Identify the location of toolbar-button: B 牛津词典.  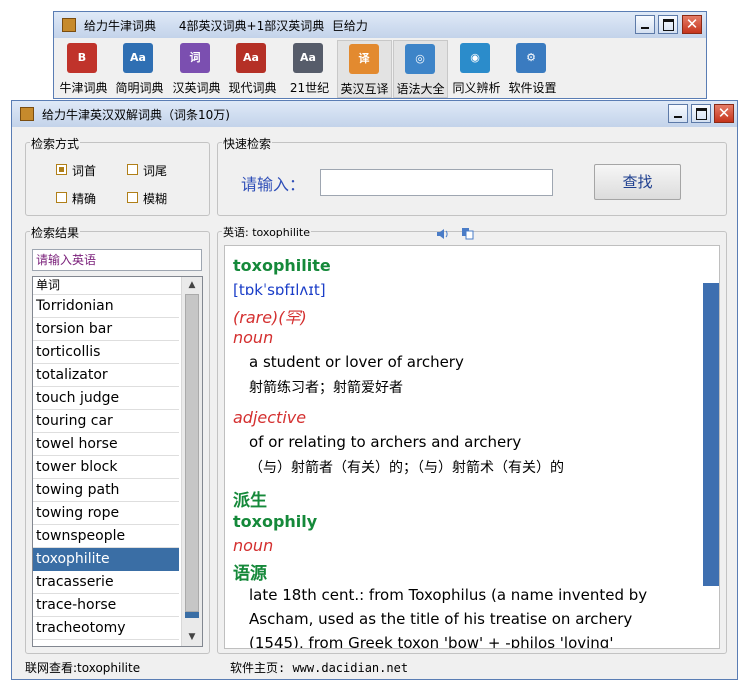
(83, 69).